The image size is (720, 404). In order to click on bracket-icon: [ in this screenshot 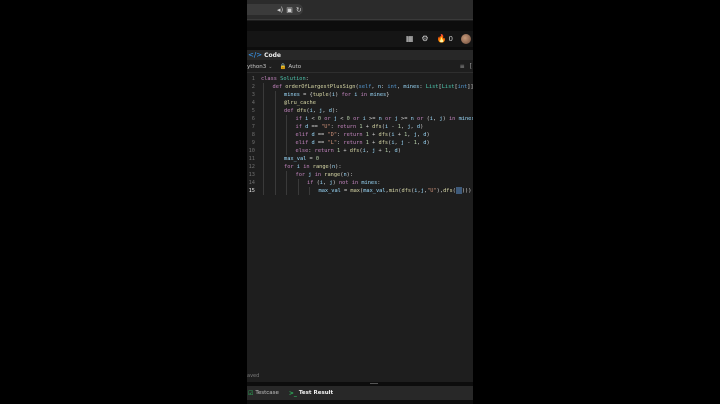, I will do `click(471, 66)`.